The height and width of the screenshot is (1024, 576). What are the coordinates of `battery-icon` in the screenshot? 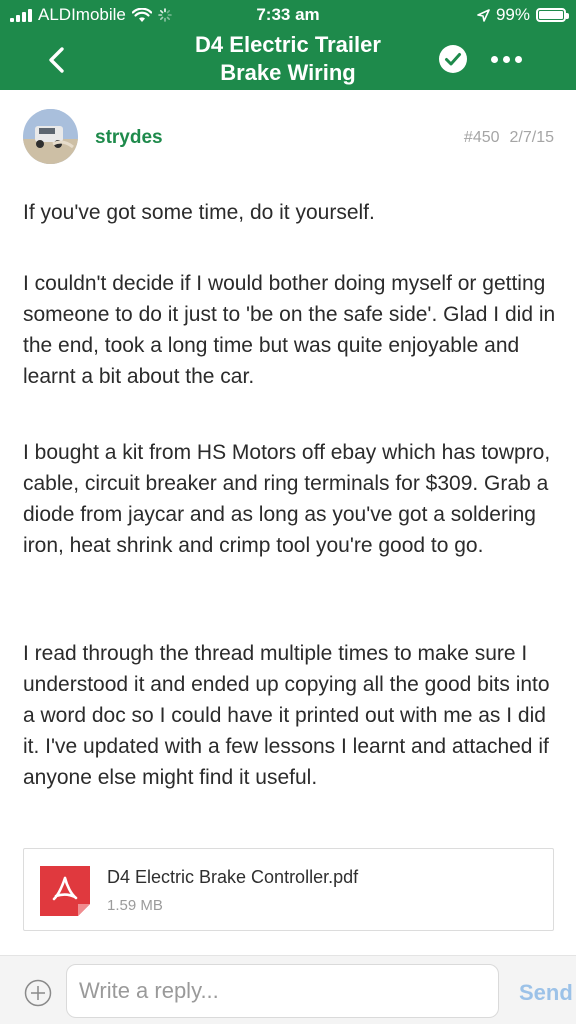 It's located at (552, 15).